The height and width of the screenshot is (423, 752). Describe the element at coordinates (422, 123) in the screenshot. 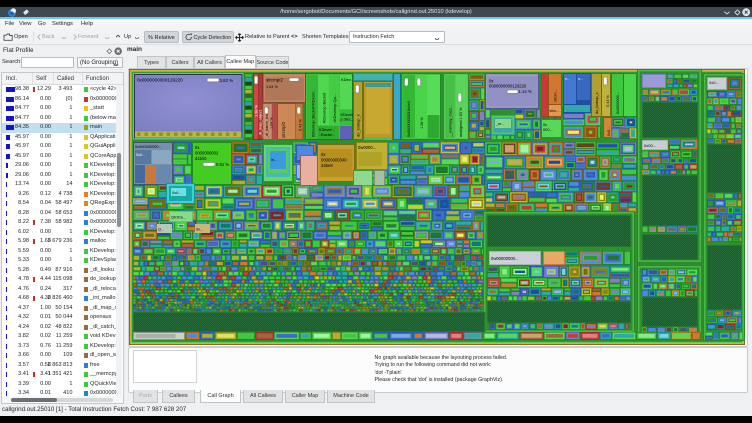

I see `svg-text: 1.28 %` at that location.